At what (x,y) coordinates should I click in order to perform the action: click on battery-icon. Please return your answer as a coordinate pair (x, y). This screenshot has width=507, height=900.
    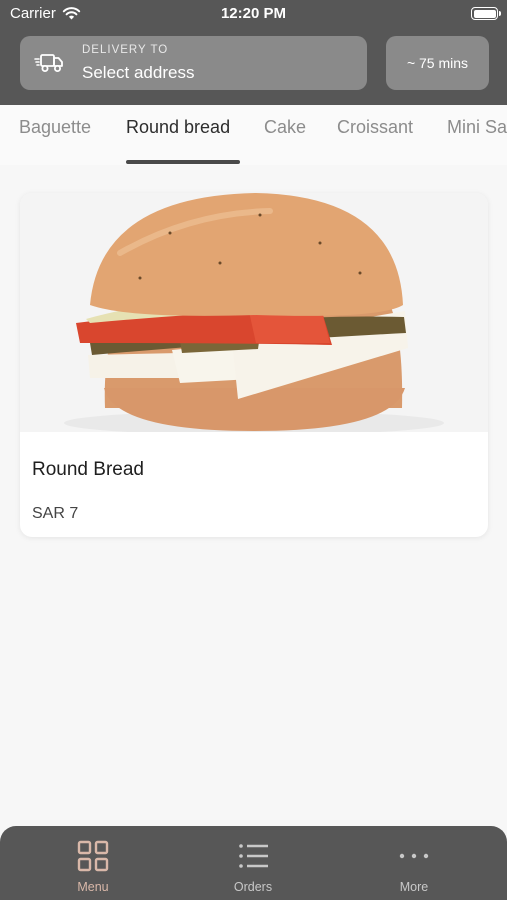
    Looking at the image, I should click on (486, 13).